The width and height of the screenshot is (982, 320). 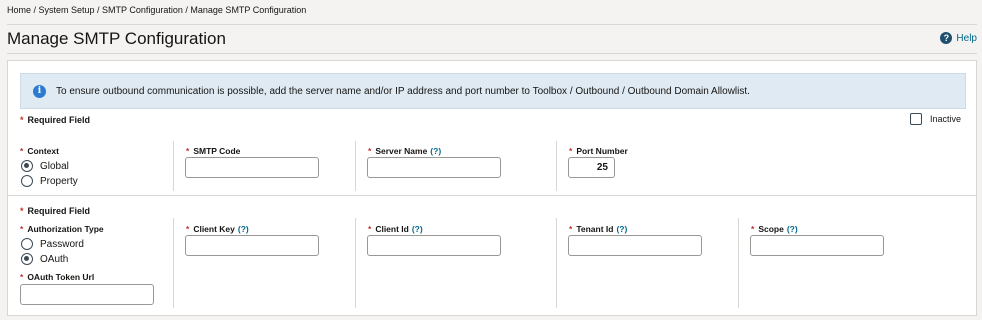 I want to click on client-id-label: * Client Id (?), so click(x=395, y=229).